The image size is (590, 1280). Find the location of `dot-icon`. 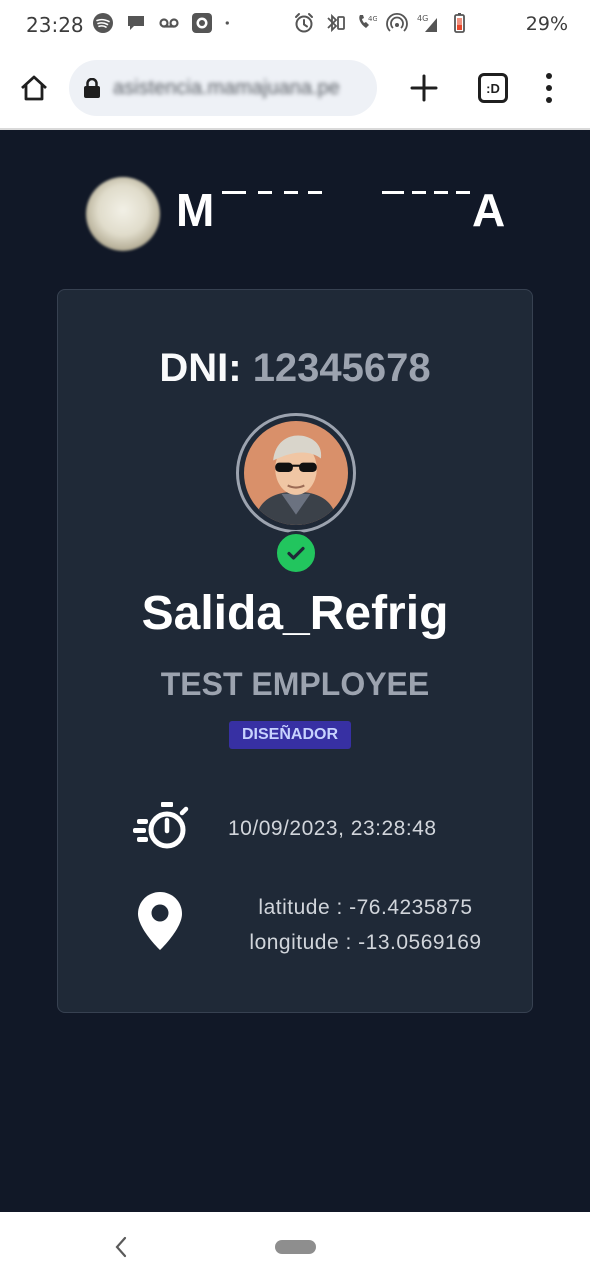

dot-icon is located at coordinates (227, 23).